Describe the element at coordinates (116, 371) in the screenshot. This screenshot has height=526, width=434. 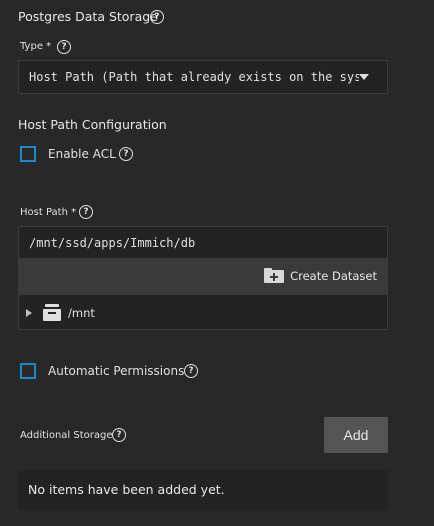
I see `automatic-permissions-label: Automatic Permissions` at that location.